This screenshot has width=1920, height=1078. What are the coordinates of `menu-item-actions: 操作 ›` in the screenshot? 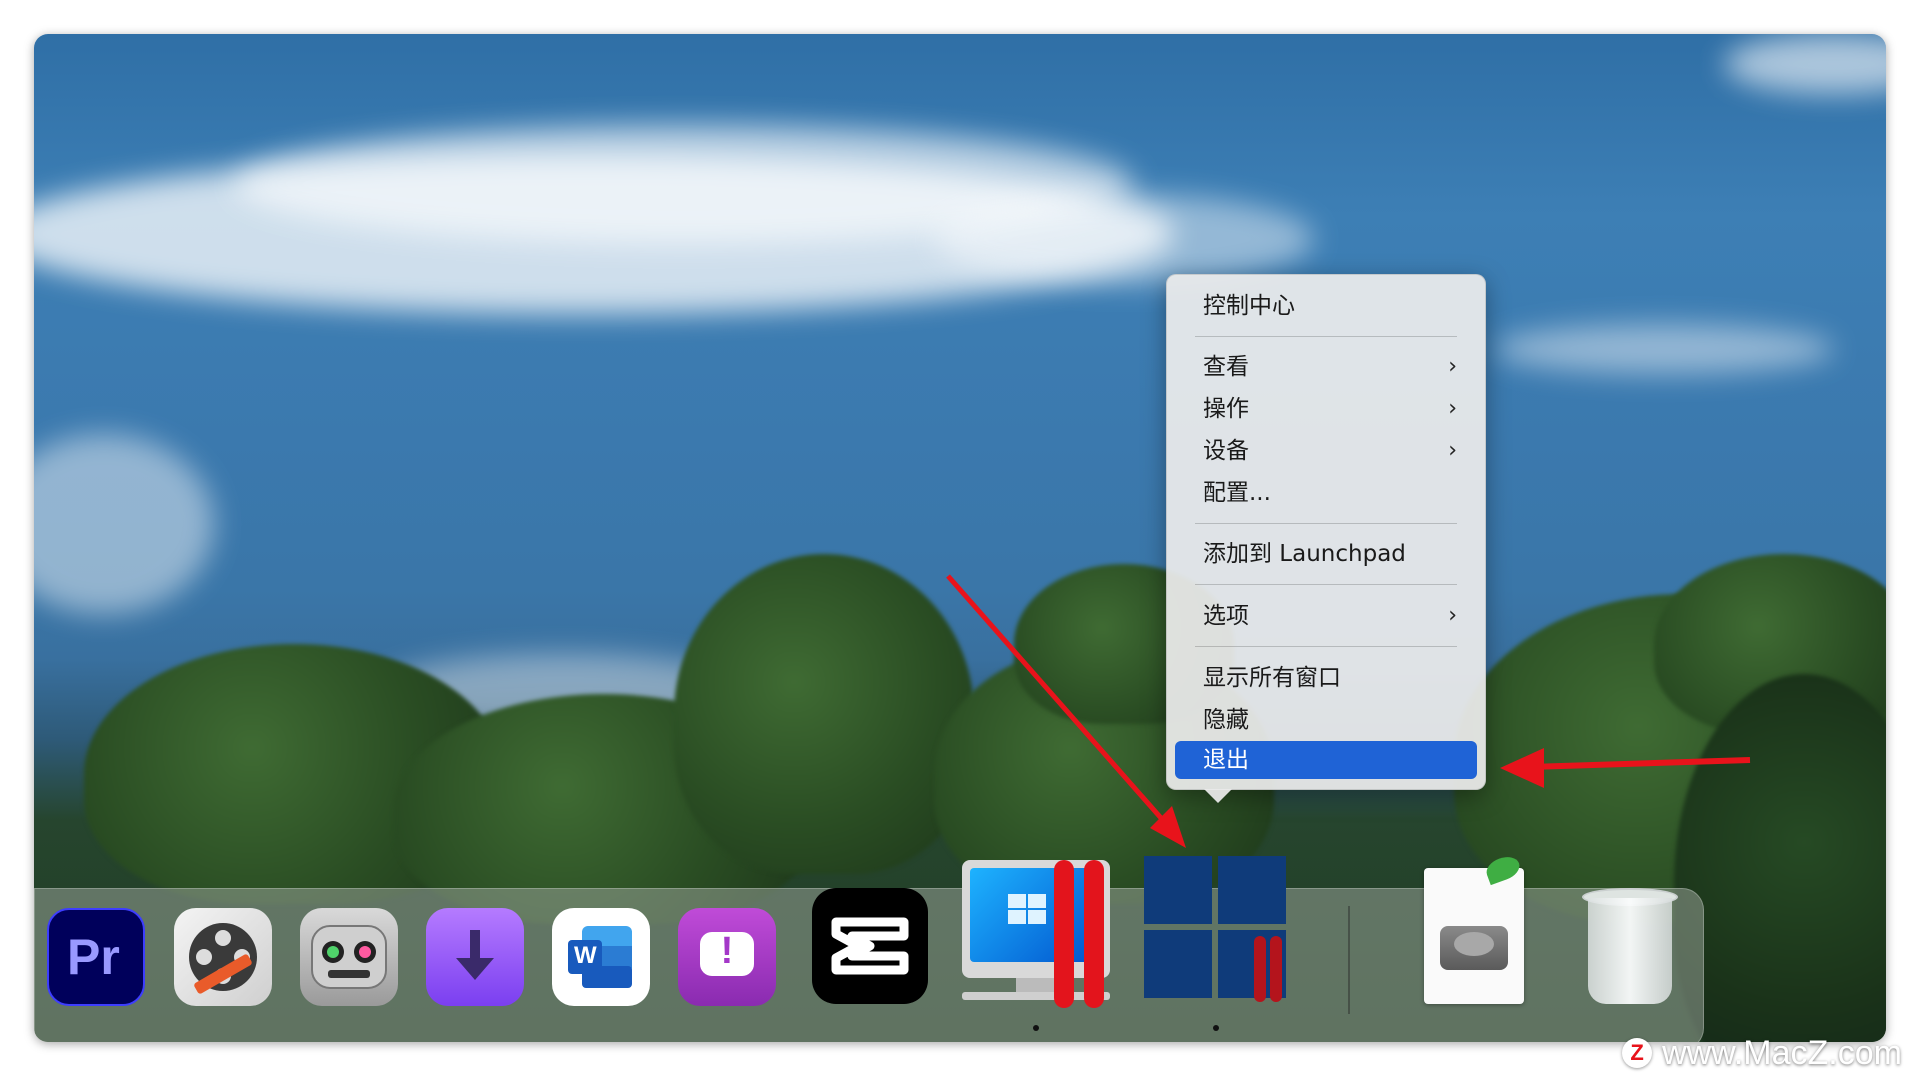 It's located at (1326, 409).